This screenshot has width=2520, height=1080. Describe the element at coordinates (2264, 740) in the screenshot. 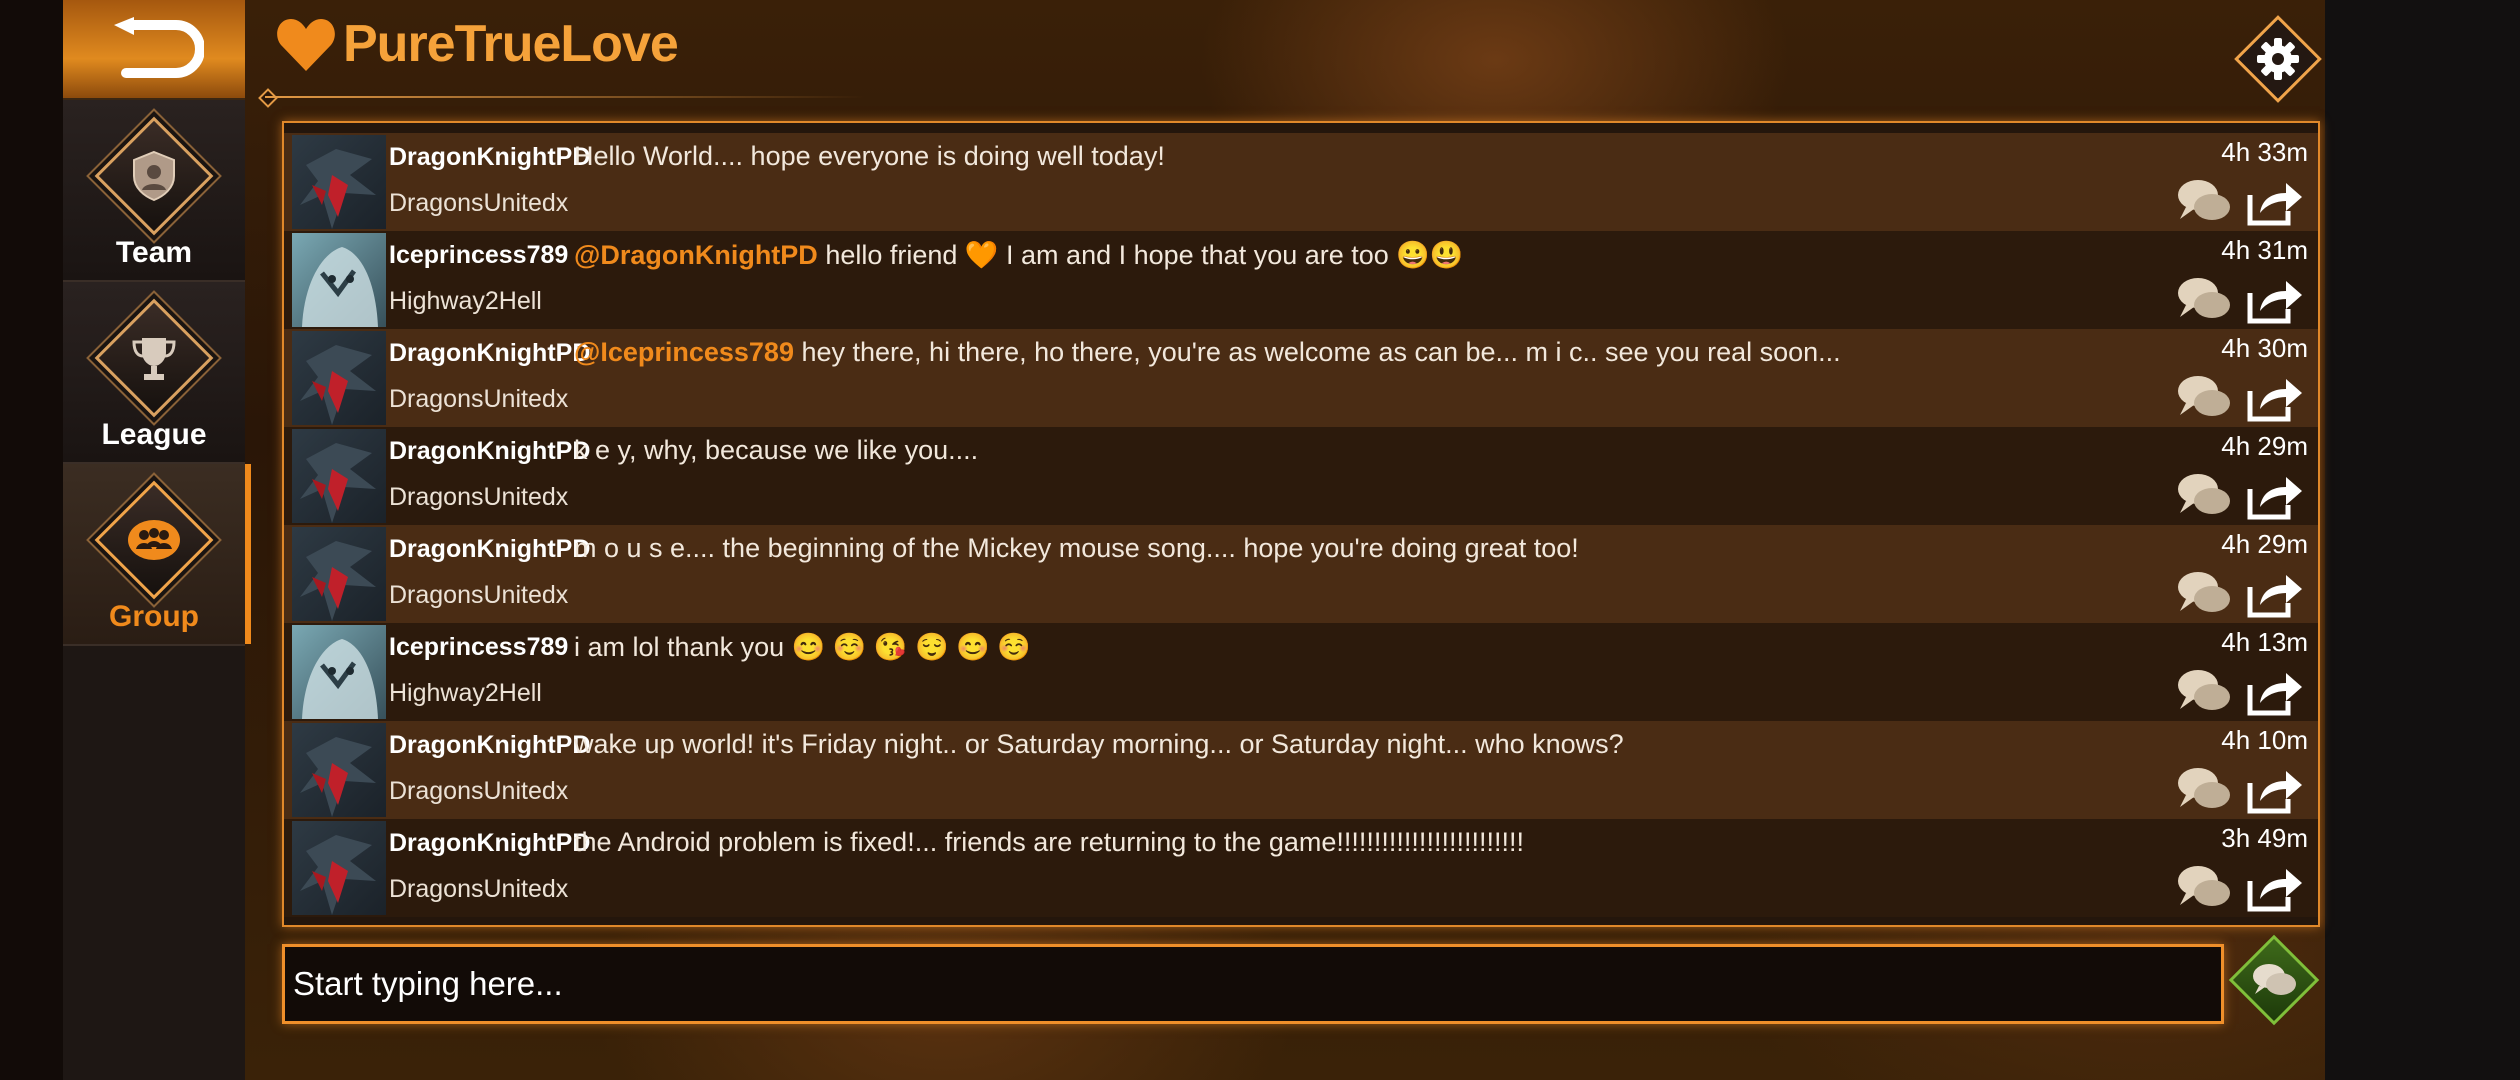

I see `message-timestamp: 4h 10m` at that location.